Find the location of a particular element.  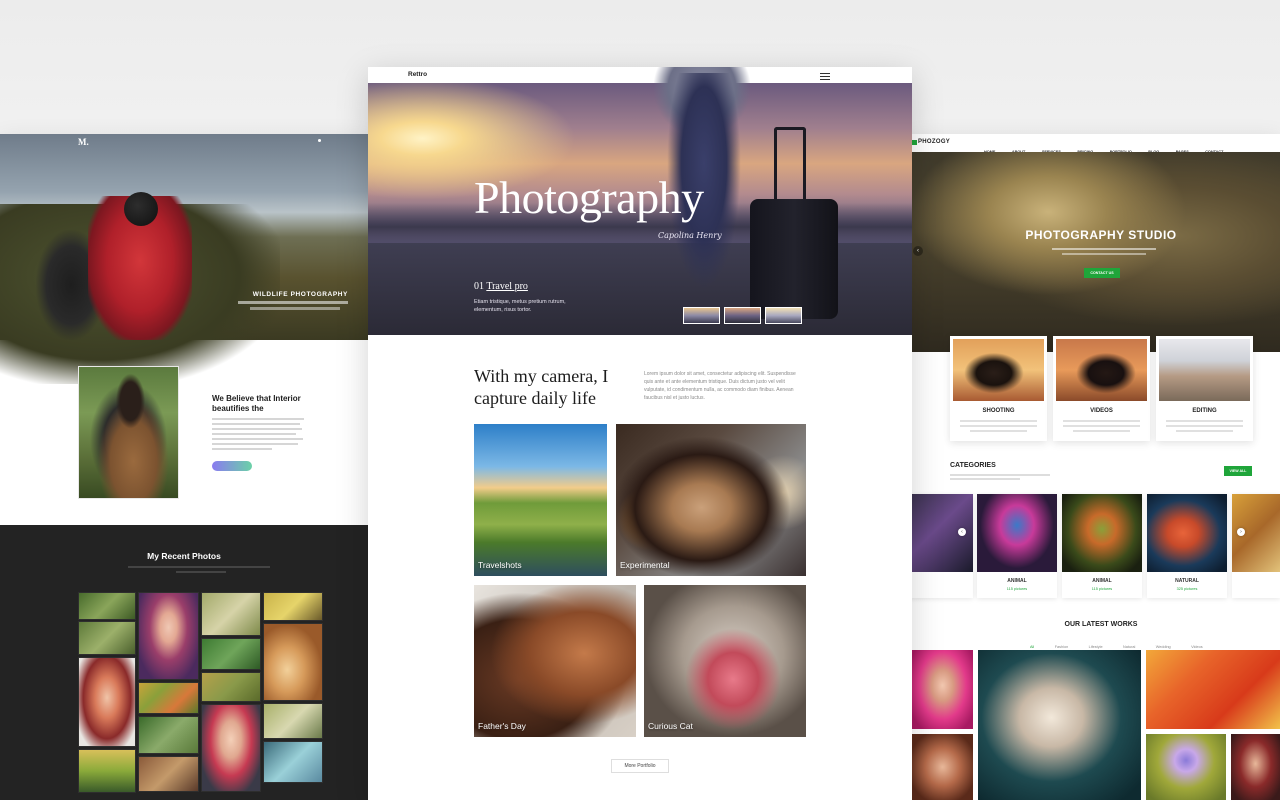

filter-all: All is located at coordinates (1032, 647).